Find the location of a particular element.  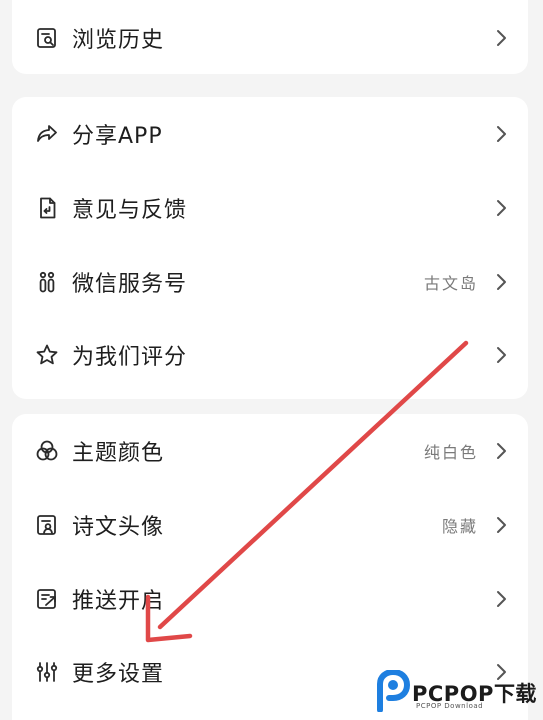

watermark-brand-cn: 下载 is located at coordinates (515, 694).